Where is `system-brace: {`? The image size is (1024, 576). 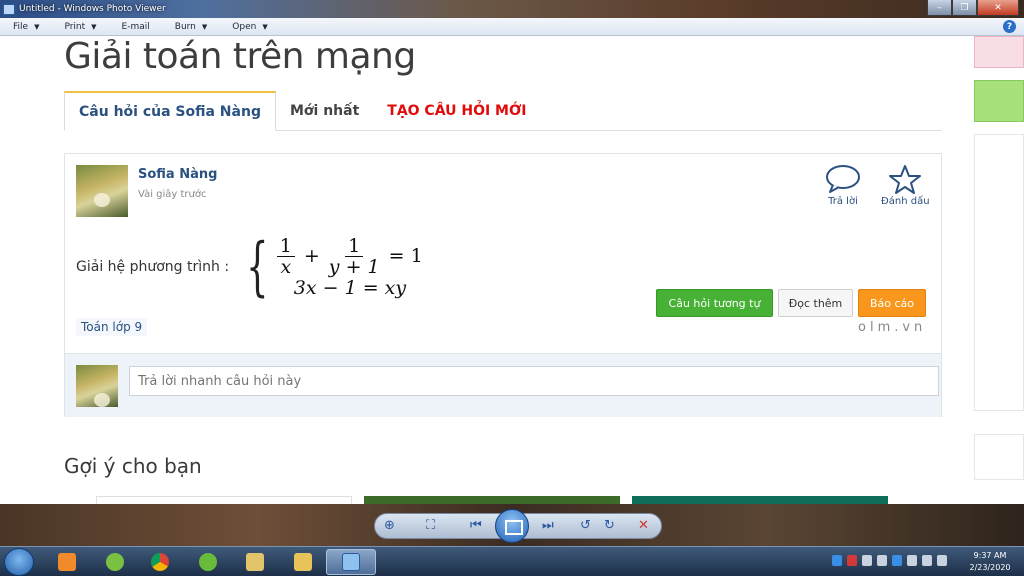
system-brace: { is located at coordinates (257, 267).